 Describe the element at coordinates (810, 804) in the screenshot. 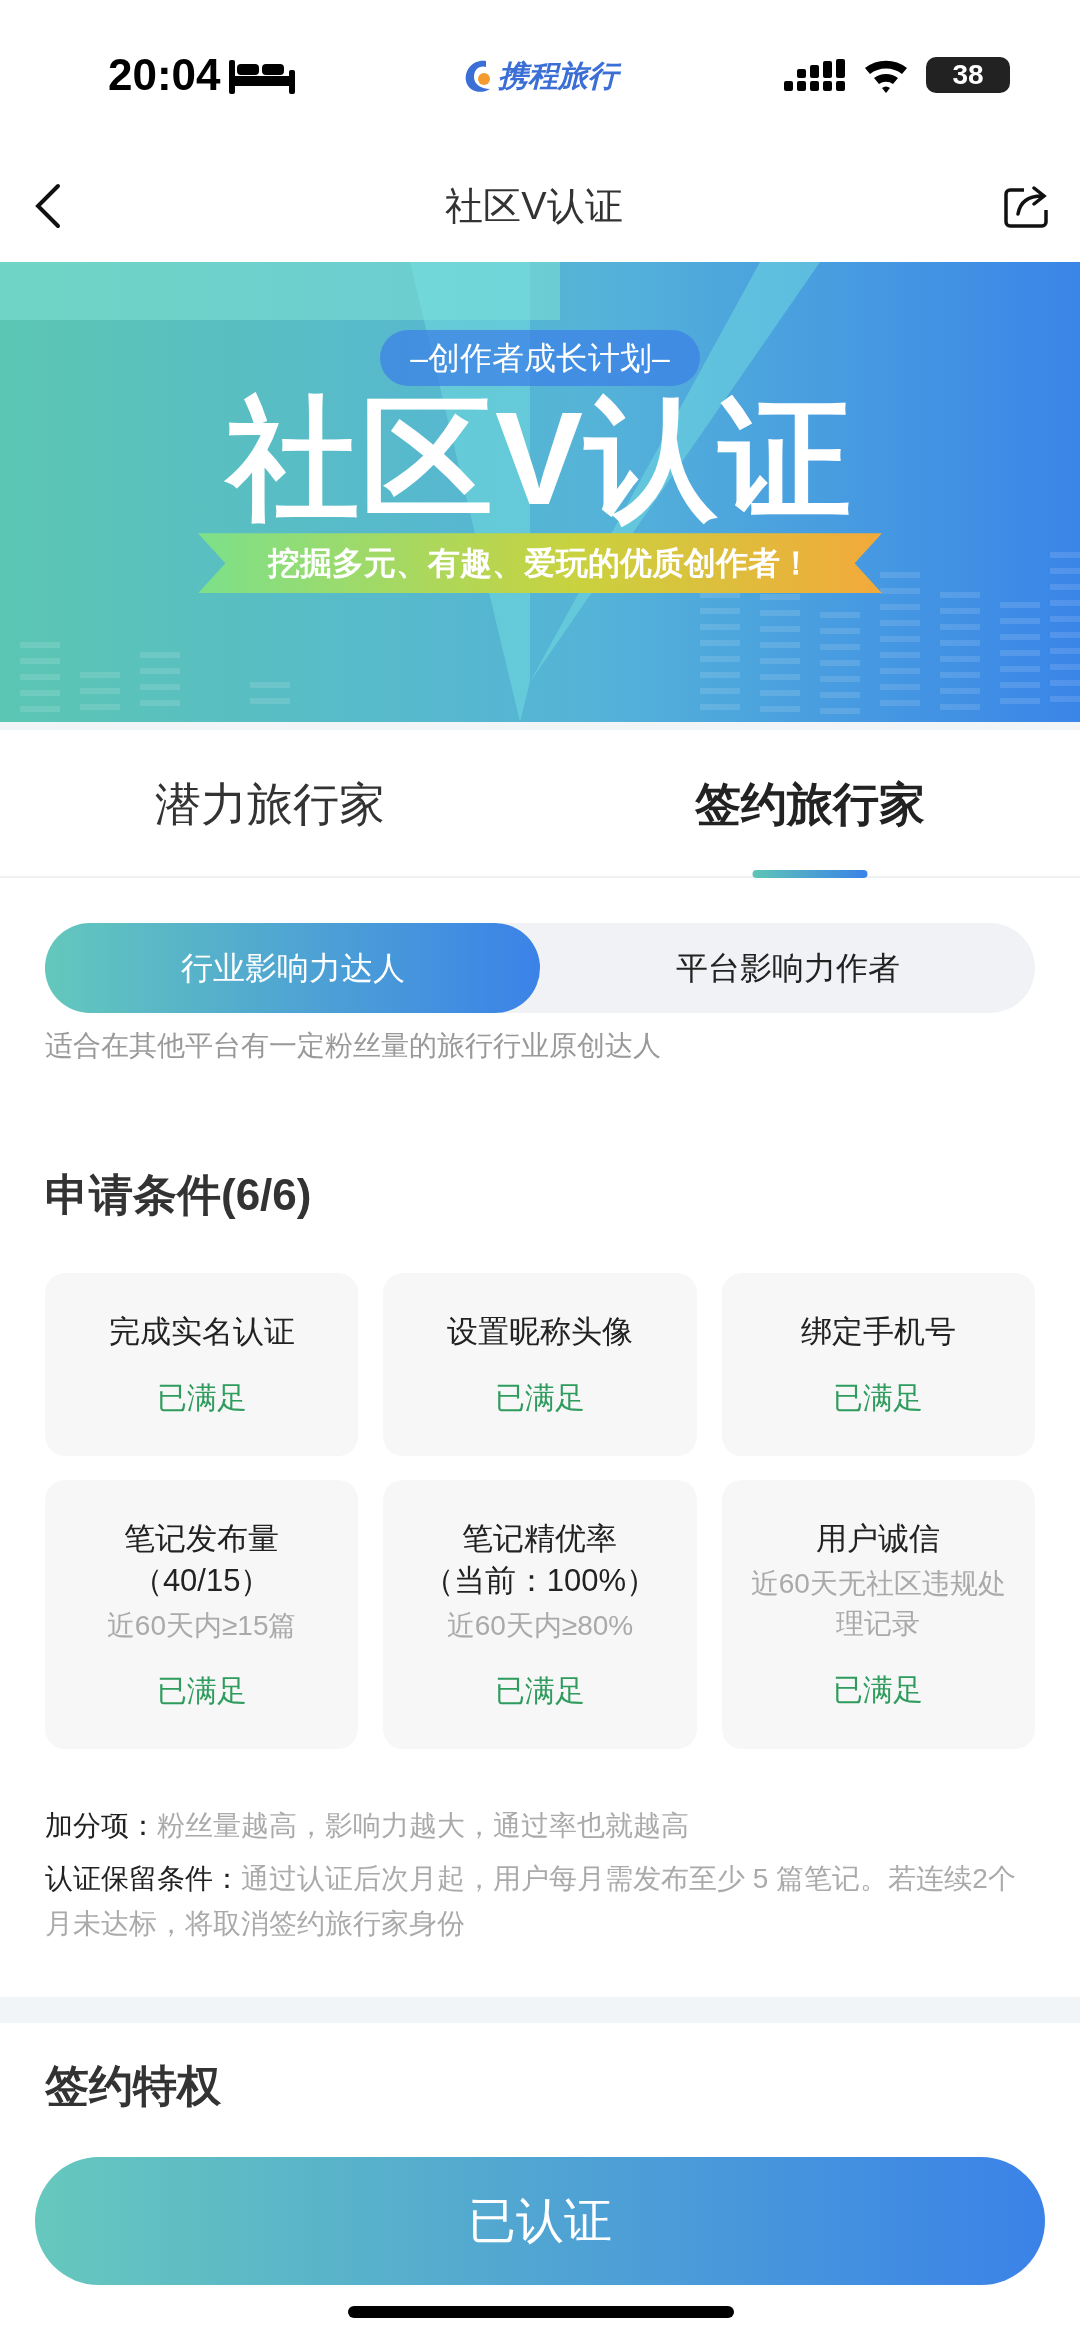

I see `tab: 签约旅行家` at that location.